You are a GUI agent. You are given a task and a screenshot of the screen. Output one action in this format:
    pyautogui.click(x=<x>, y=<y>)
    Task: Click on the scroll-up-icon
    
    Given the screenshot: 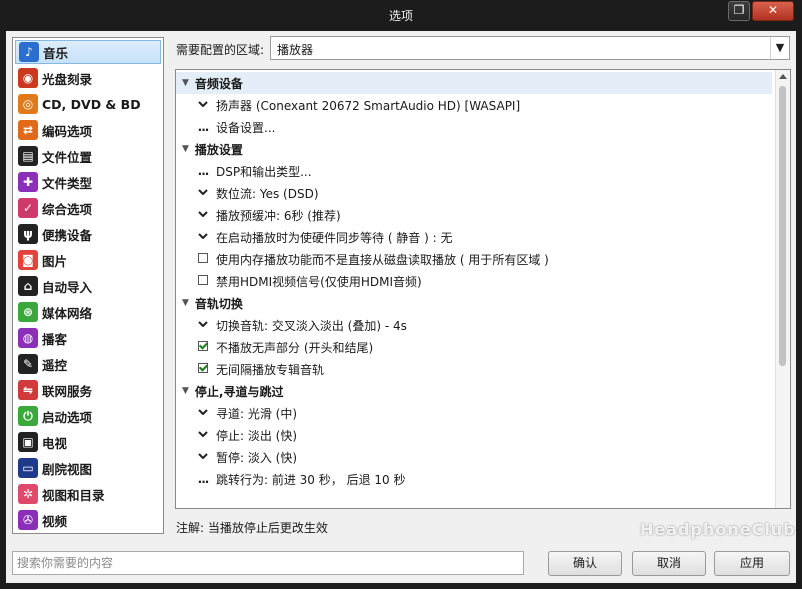 What is the action you would take?
    pyautogui.click(x=783, y=76)
    